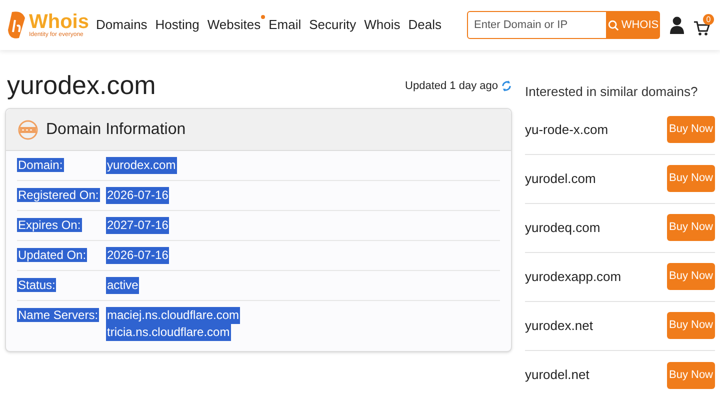 The width and height of the screenshot is (720, 405). Describe the element at coordinates (382, 25) in the screenshot. I see `nav-link: Whois` at that location.